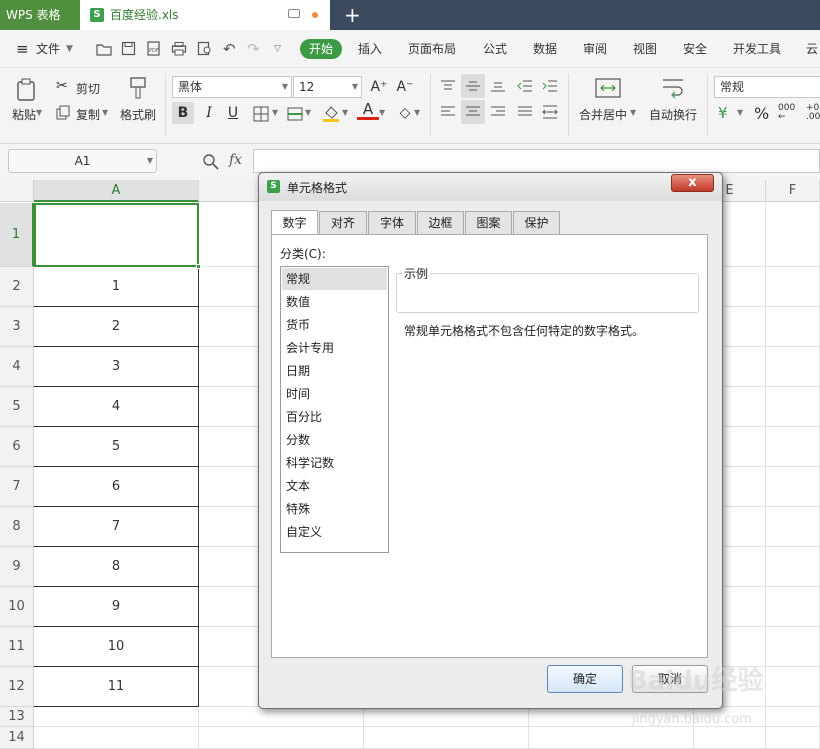 The width and height of the screenshot is (820, 749). Describe the element at coordinates (405, 87) in the screenshot. I see `decrease-font-icon: A⁻` at that location.